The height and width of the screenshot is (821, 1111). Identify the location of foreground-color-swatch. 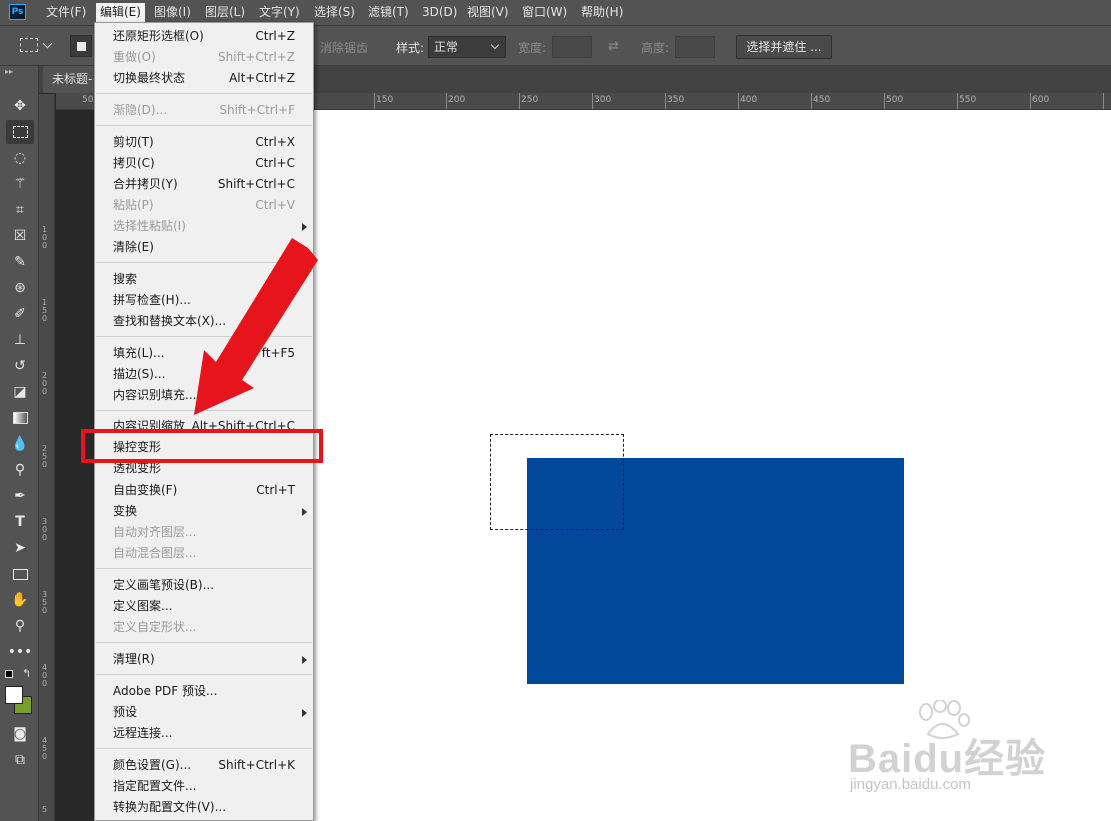
(14, 695).